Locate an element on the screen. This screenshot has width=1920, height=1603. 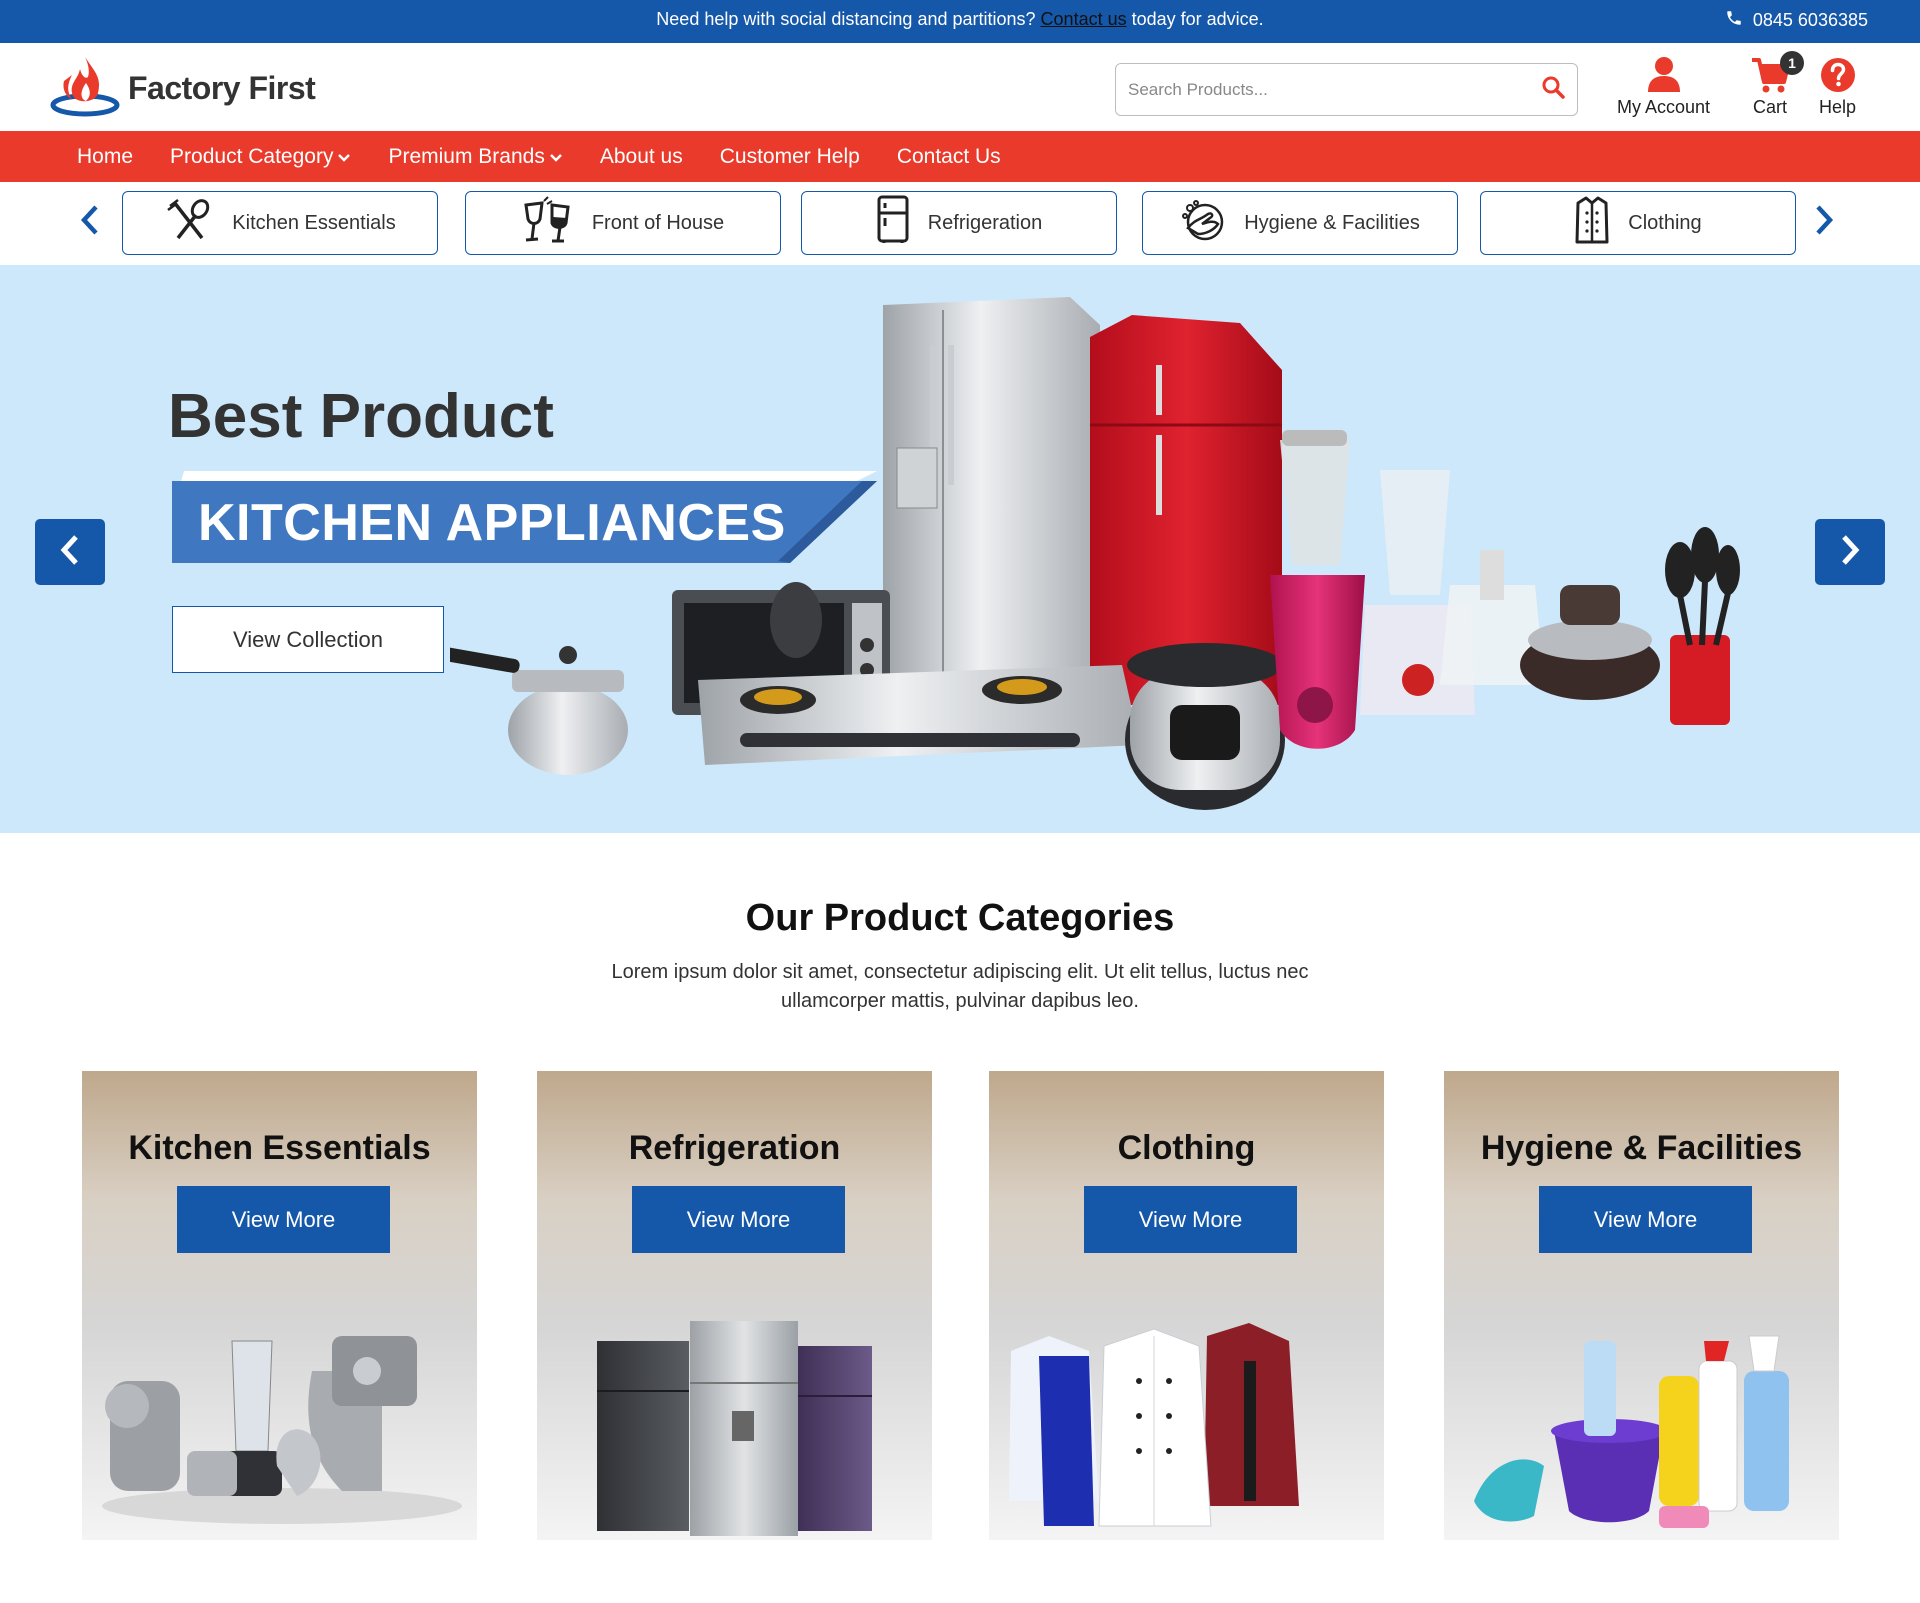
logo-text: Factory First is located at coordinates (222, 88).